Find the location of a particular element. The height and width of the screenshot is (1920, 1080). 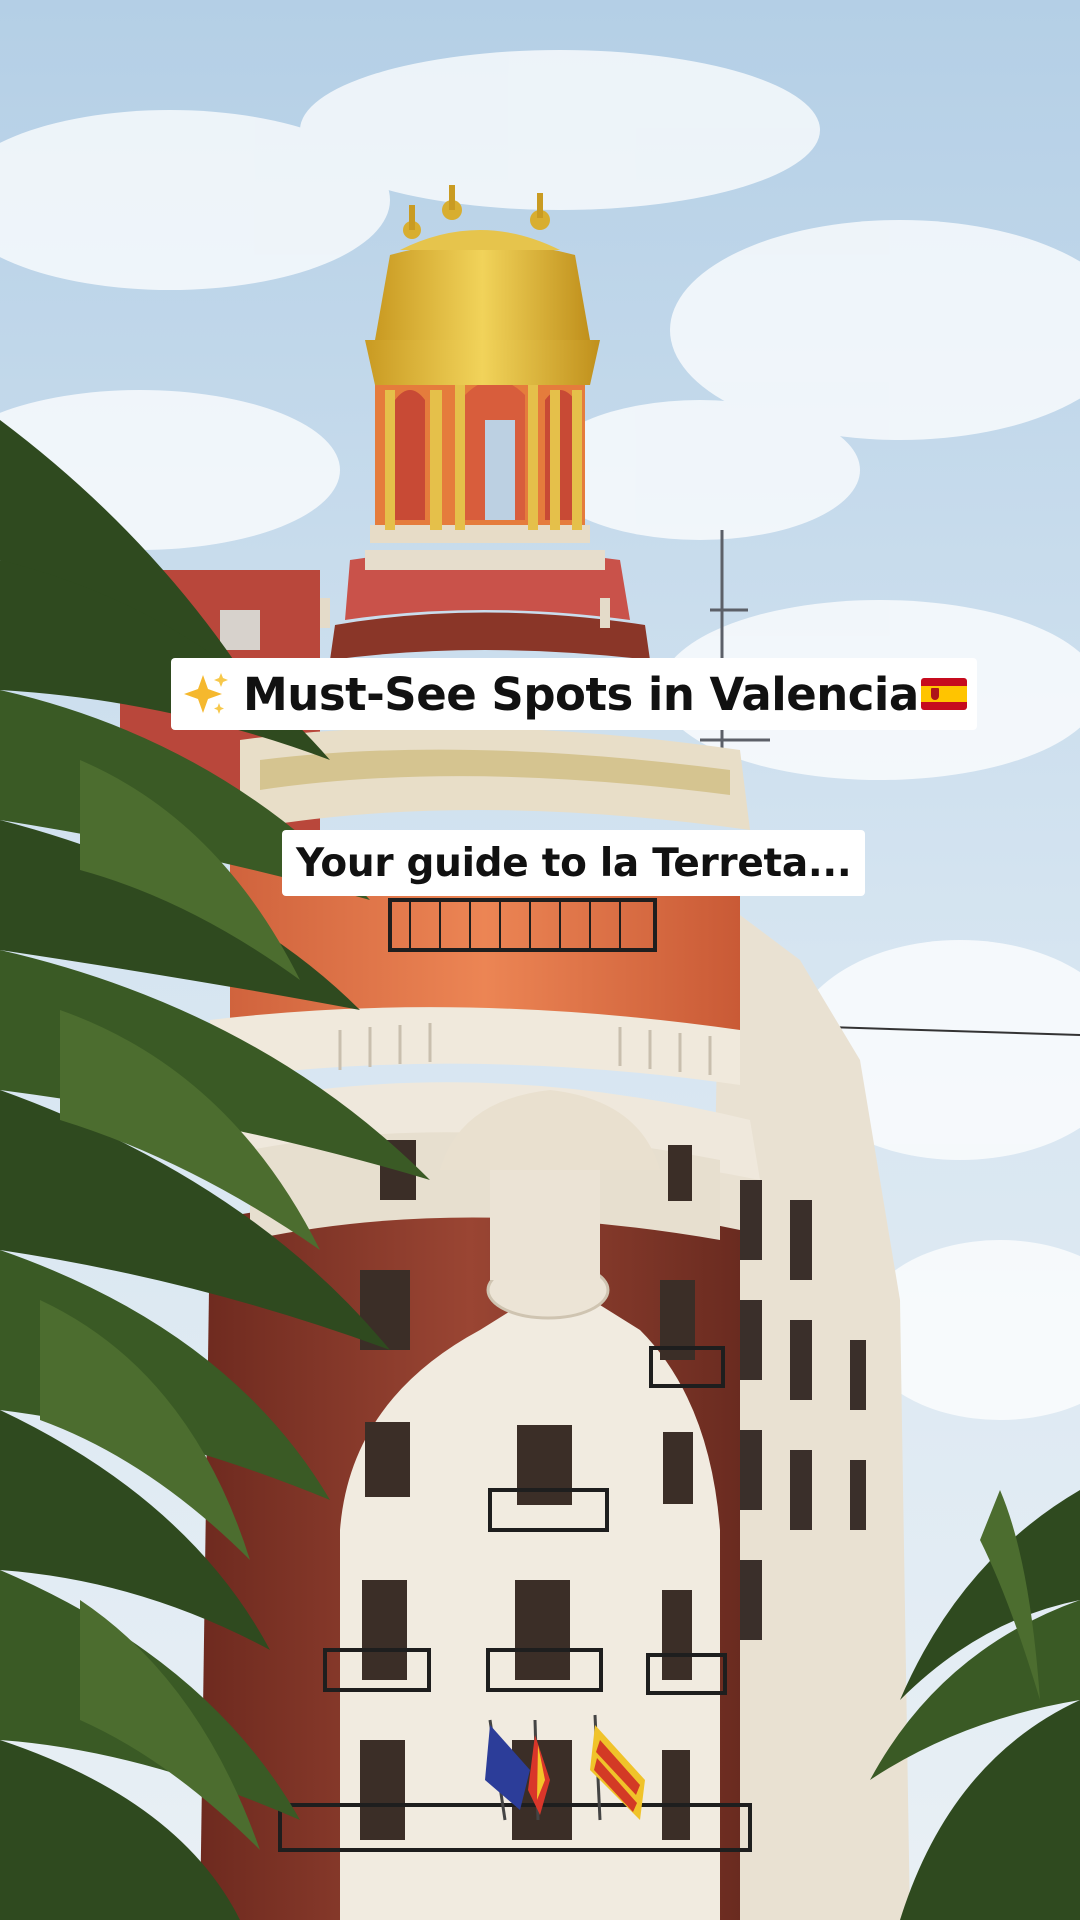

sparkles-icon is located at coordinates (206, 693).